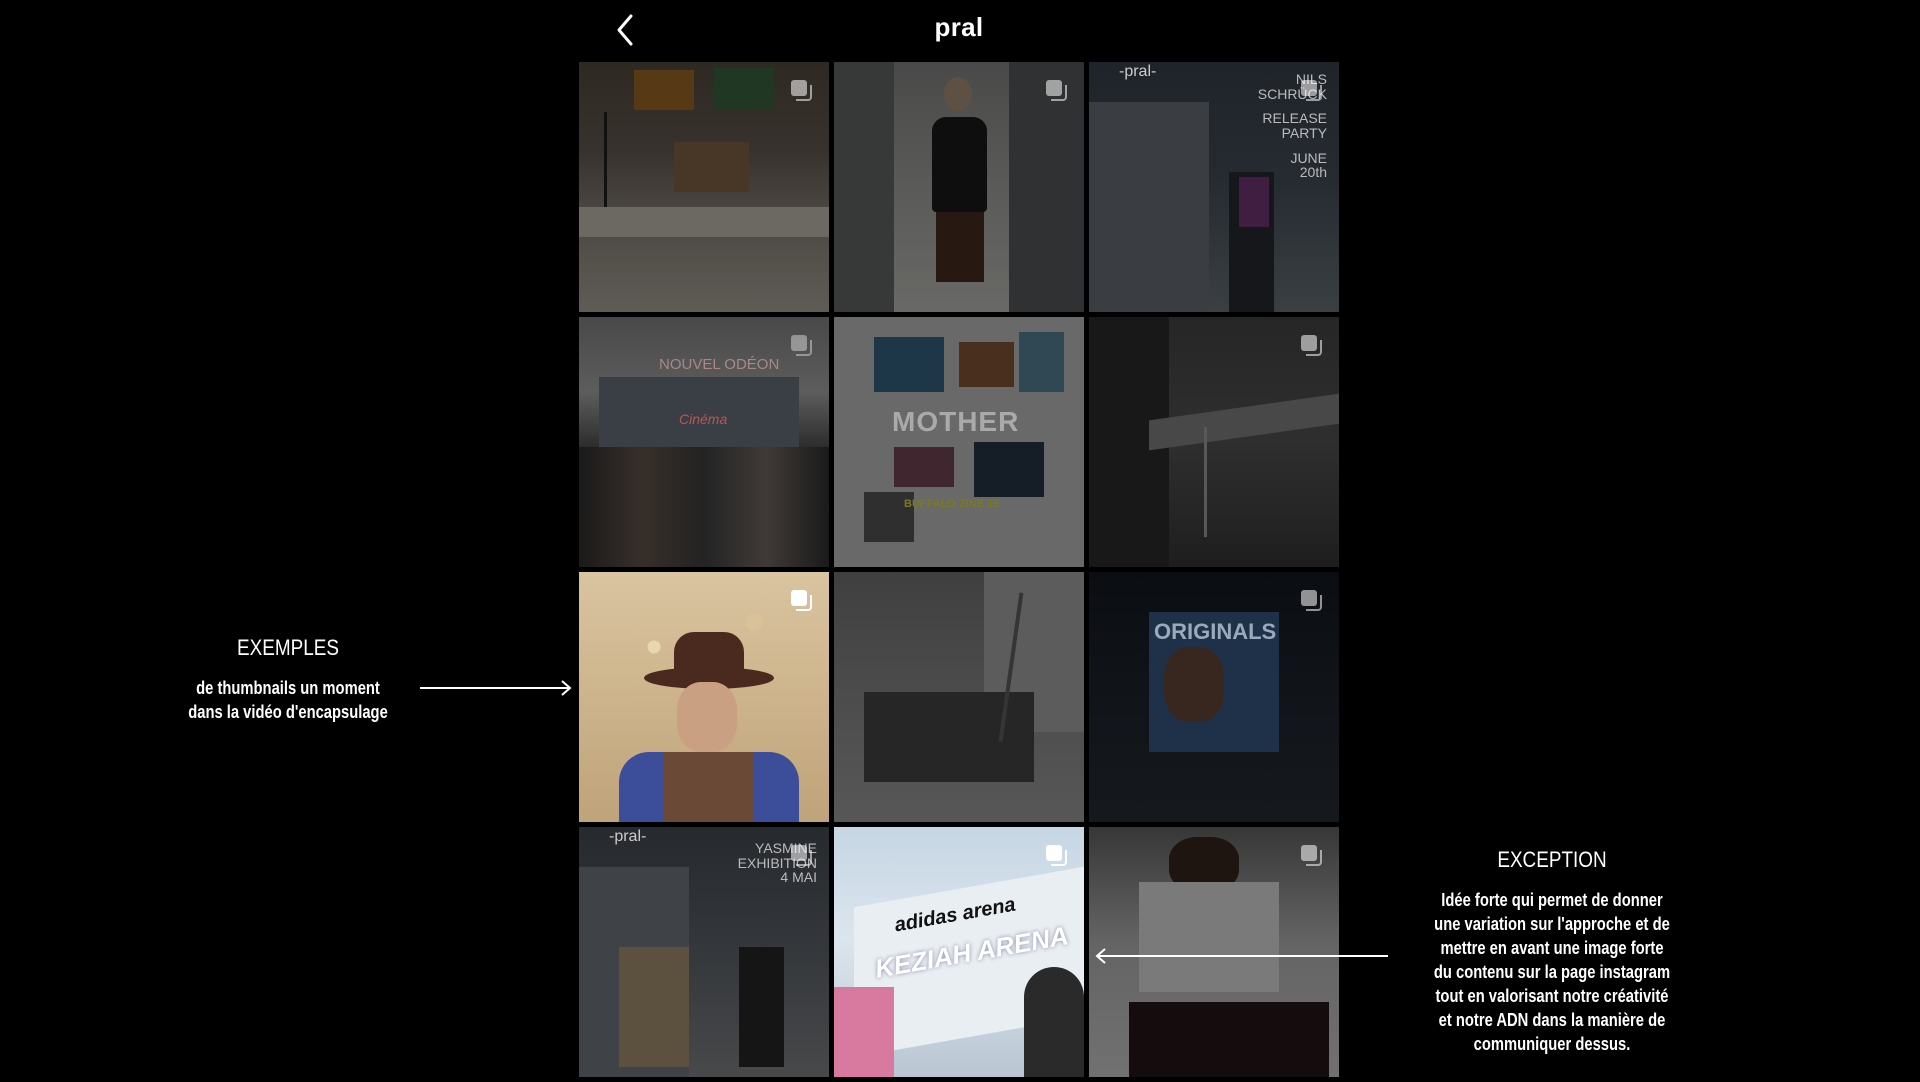  Describe the element at coordinates (959, 27) in the screenshot. I see `profile-title: pral` at that location.